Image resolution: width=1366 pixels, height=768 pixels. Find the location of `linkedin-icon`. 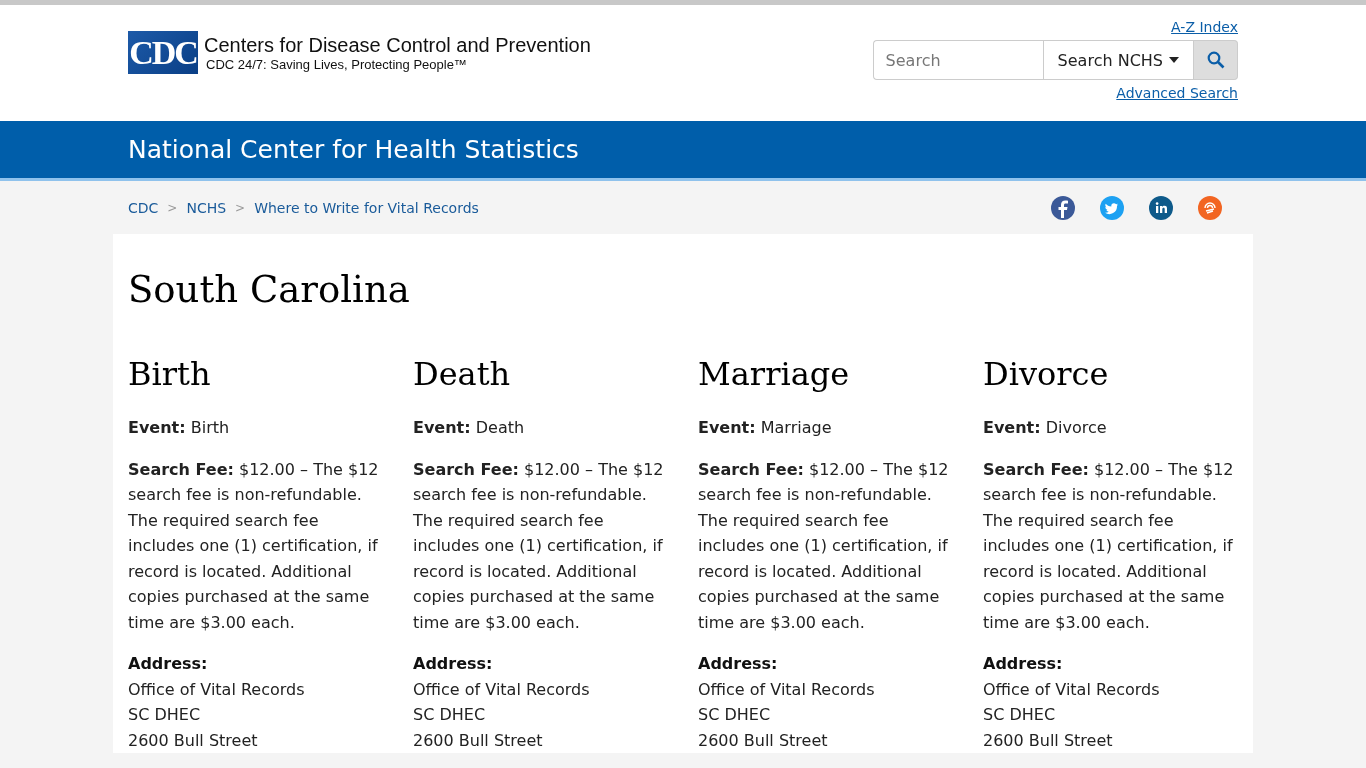

linkedin-icon is located at coordinates (1161, 207).